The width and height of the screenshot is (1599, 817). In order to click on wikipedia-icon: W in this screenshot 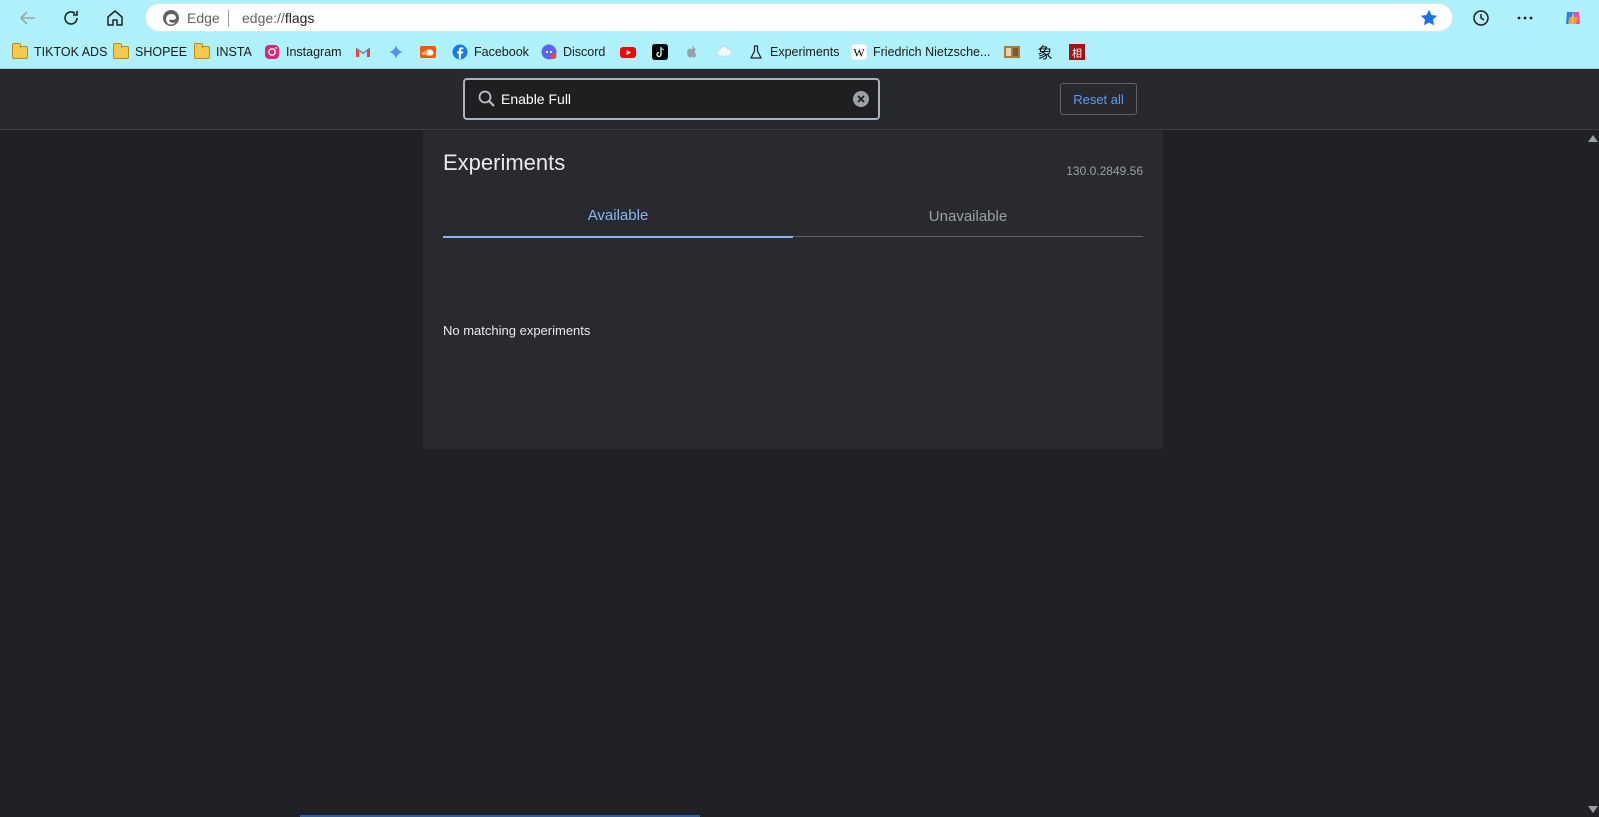, I will do `click(859, 52)`.